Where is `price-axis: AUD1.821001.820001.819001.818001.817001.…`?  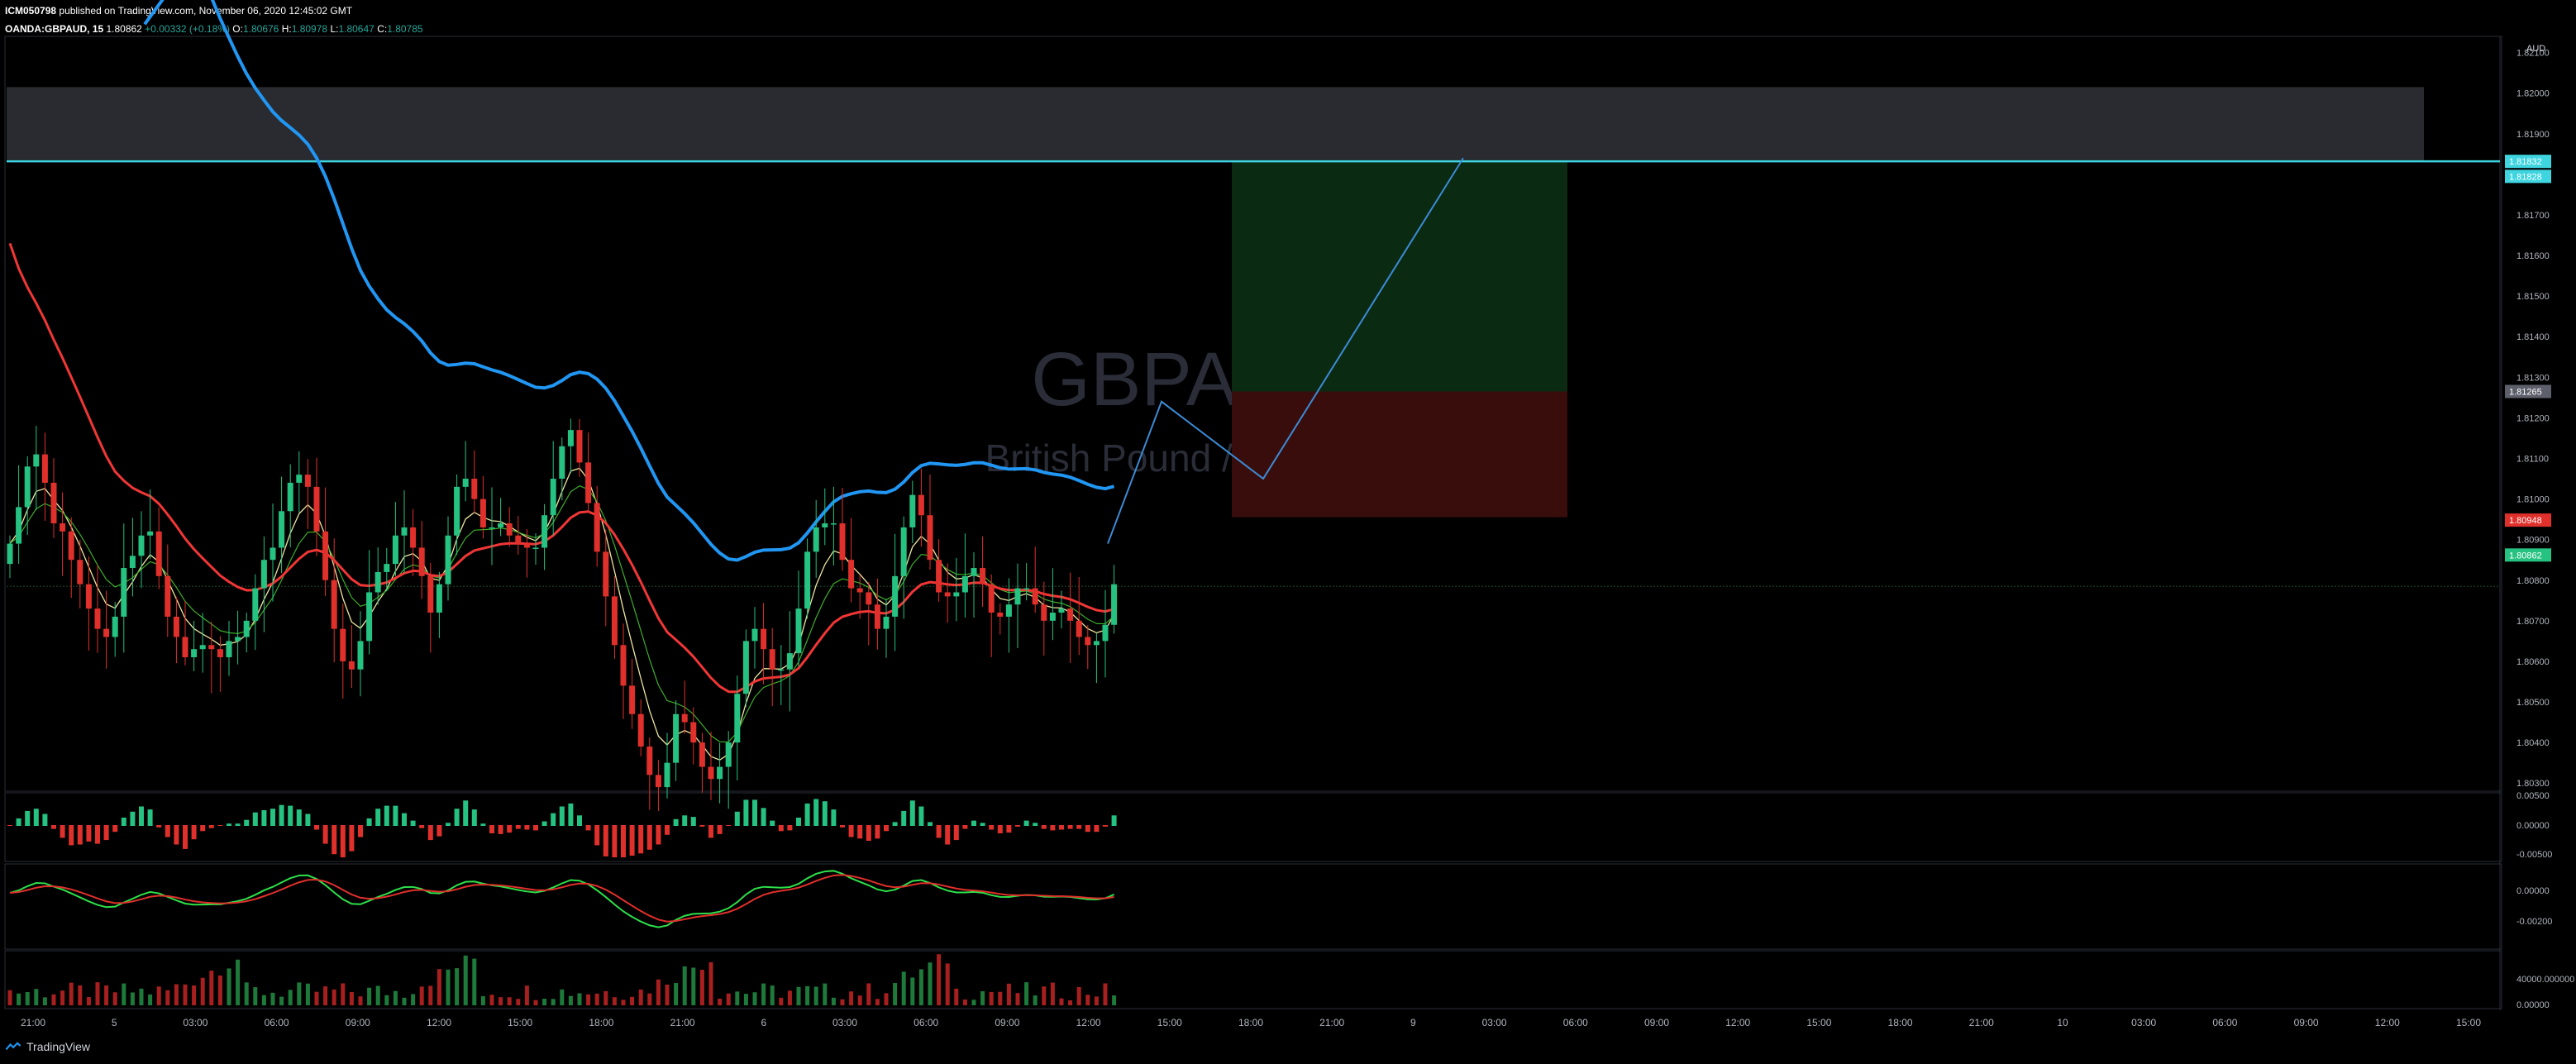
price-axis: AUD1.821001.820001.819001.818001.817001.… is located at coordinates (2539, 527).